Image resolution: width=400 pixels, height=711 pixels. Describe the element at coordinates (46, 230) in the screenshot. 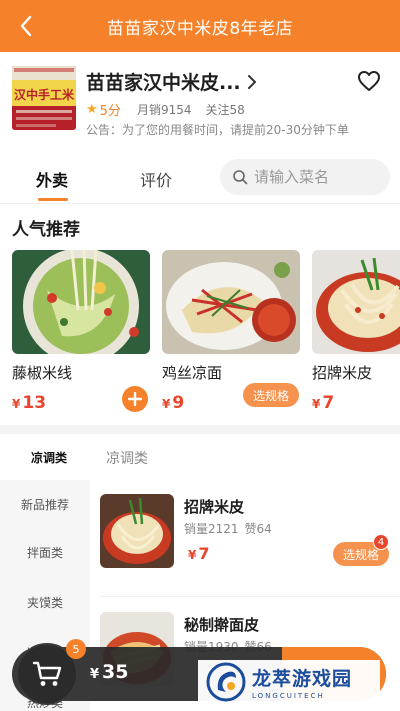

I see `popular-section-title: 人气推荐` at that location.